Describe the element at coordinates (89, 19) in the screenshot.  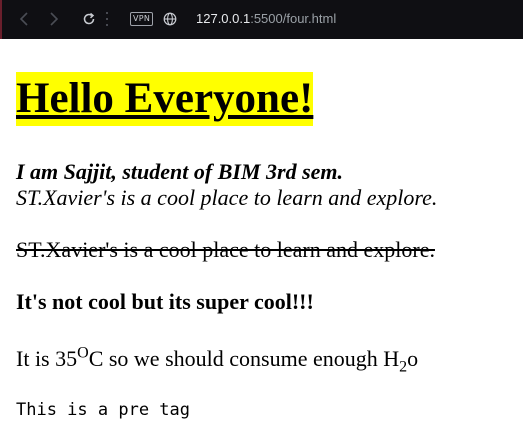
I see `reload-icon` at that location.